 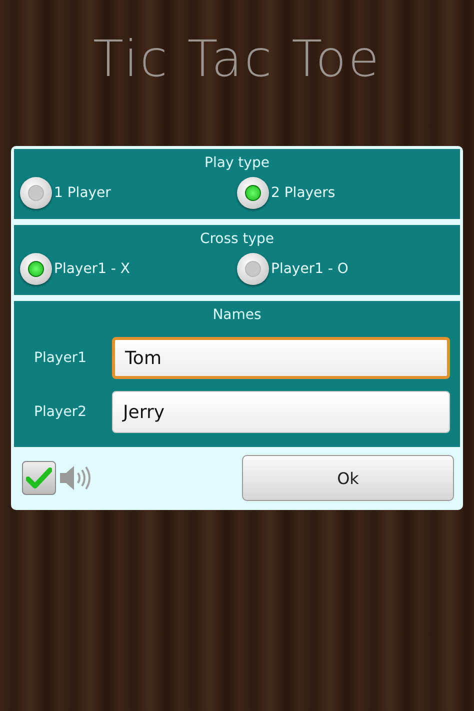 I want to click on field-label: Player2, so click(x=61, y=412).